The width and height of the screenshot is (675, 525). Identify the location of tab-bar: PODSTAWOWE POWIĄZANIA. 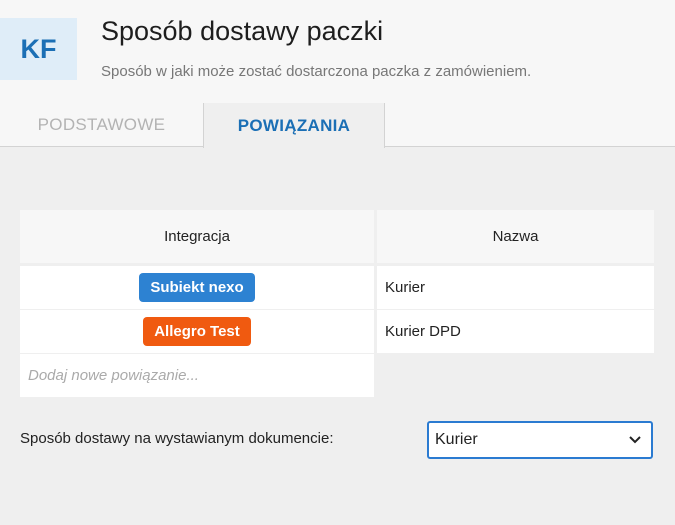
(337, 125).